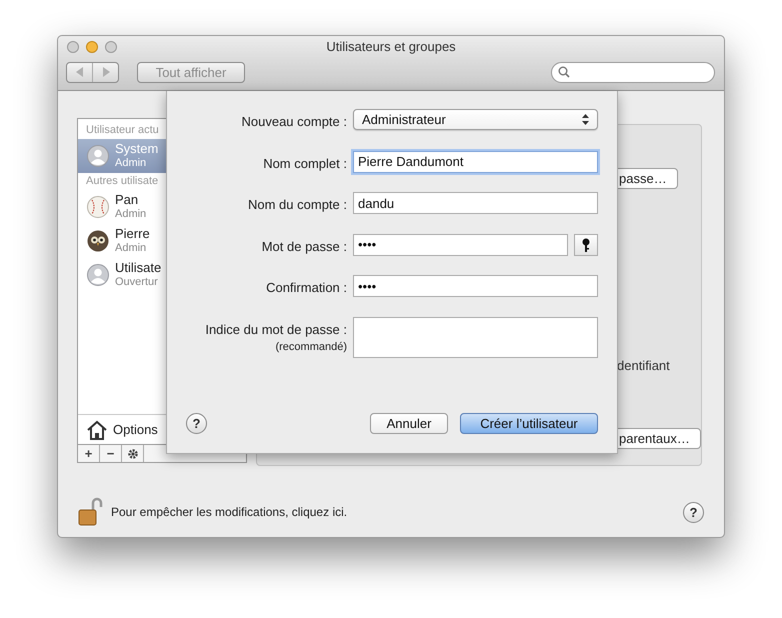  What do you see at coordinates (633, 72) in the screenshot?
I see `search-field` at bounding box center [633, 72].